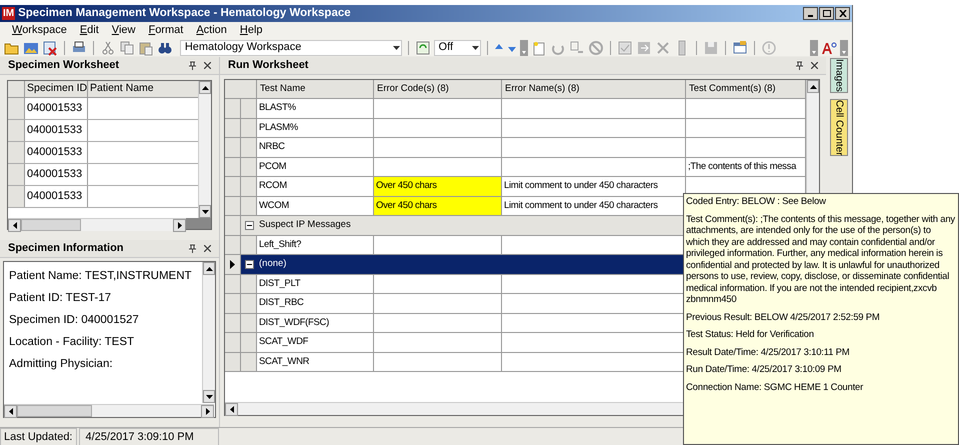  What do you see at coordinates (72, 342) in the screenshot?
I see `info-line: Location - Facility: TEST` at bounding box center [72, 342].